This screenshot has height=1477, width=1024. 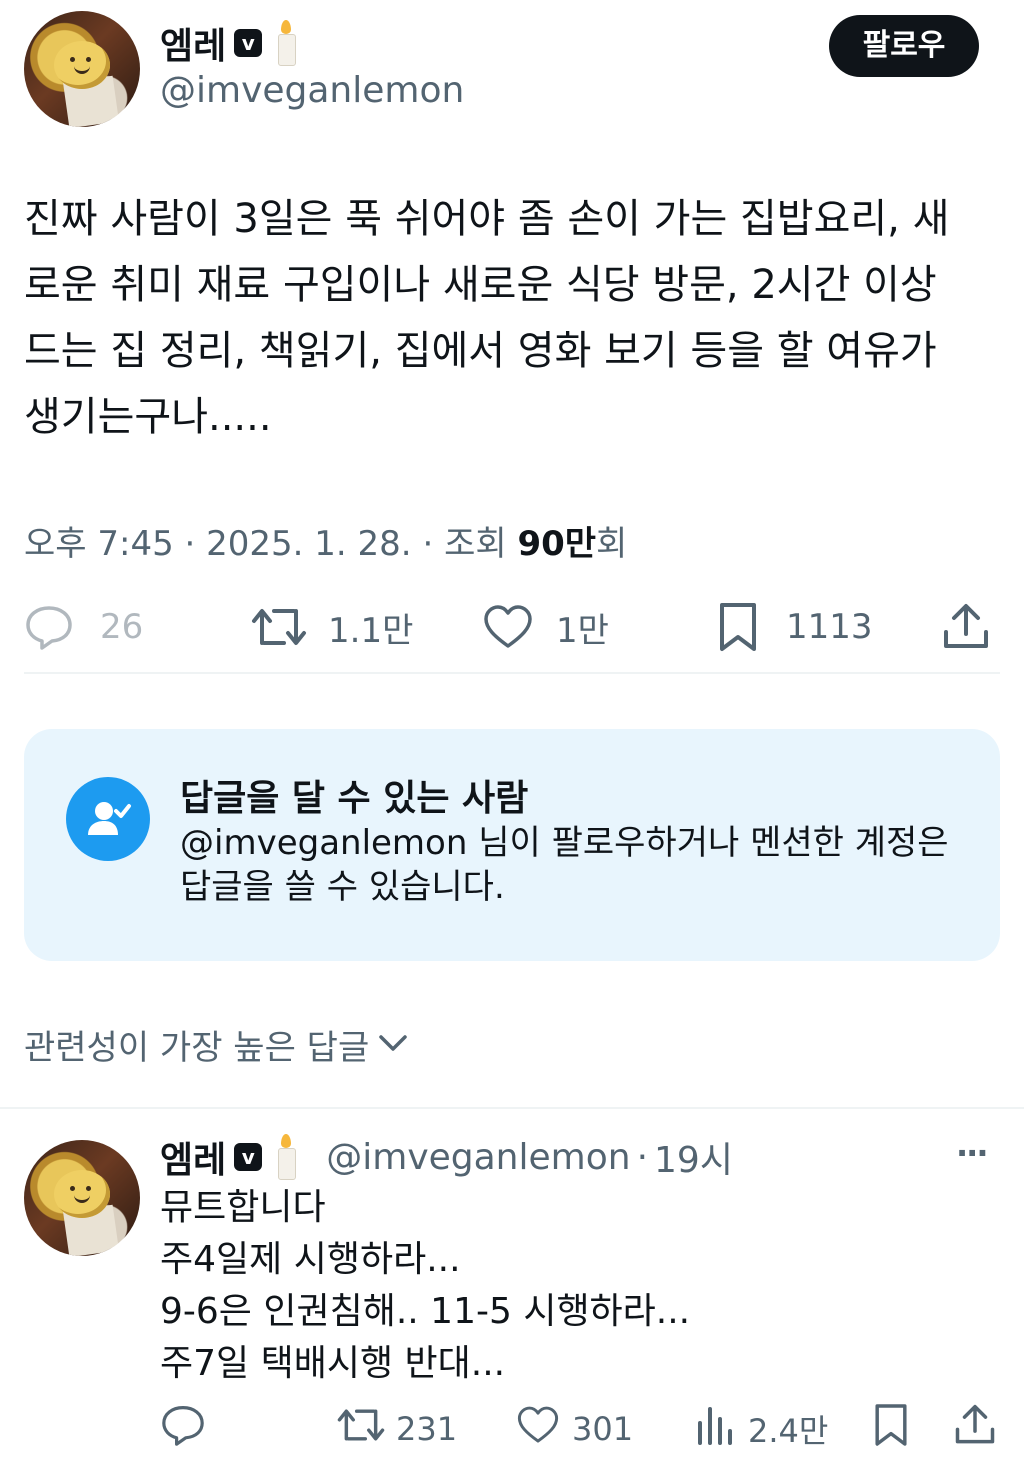 I want to click on reply-author-handle: @imveganlemon, so click(x=478, y=1157).